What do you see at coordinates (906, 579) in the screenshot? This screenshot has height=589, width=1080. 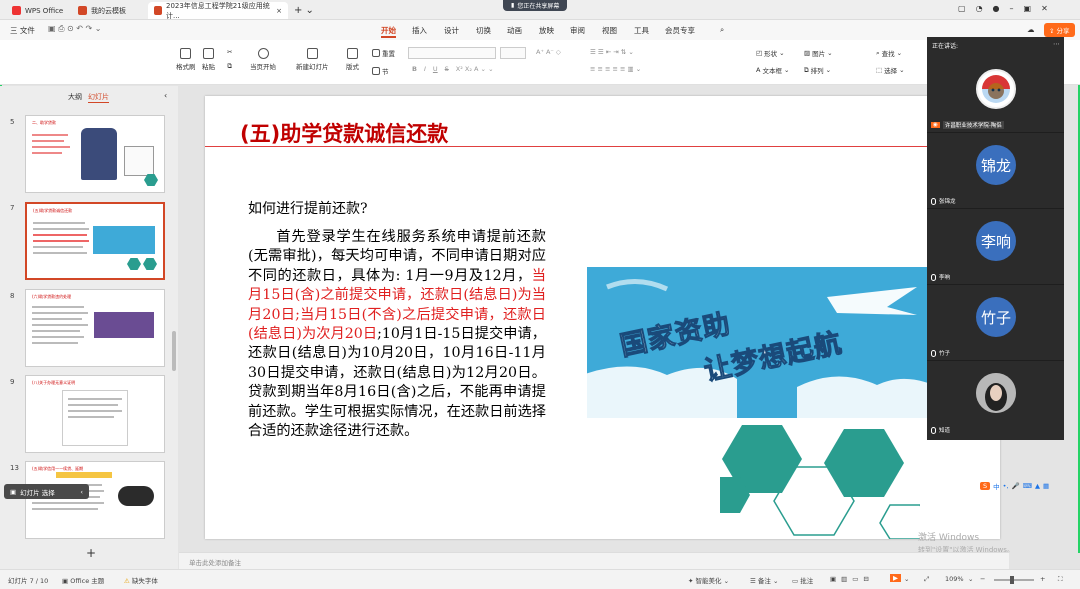 I see `slideshow-menu-icon: ⌄` at bounding box center [906, 579].